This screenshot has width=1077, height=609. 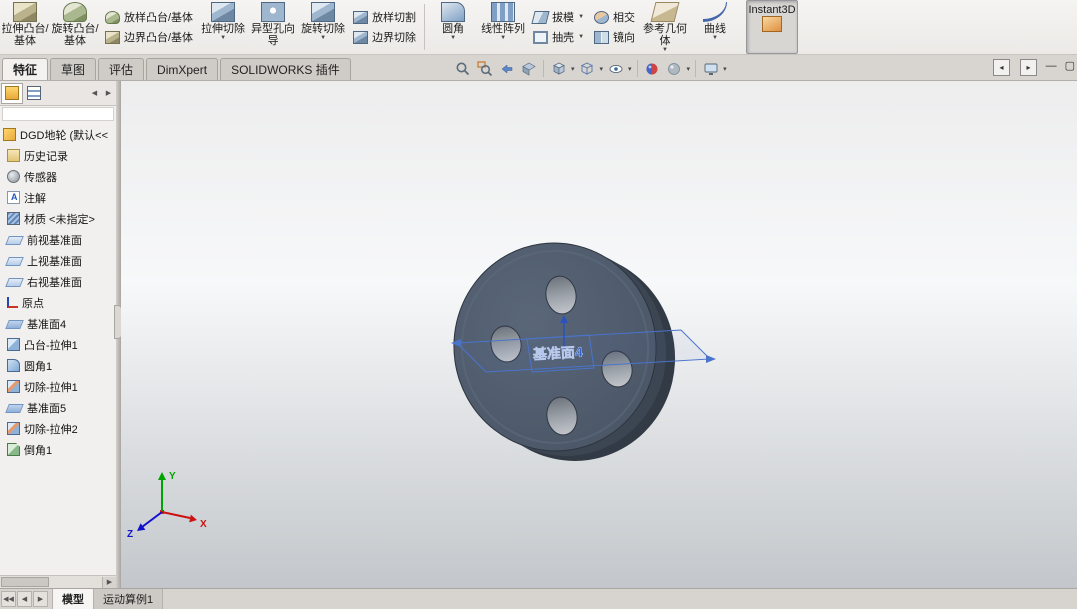 What do you see at coordinates (13, 155) in the screenshot?
I see `history-icon` at bounding box center [13, 155].